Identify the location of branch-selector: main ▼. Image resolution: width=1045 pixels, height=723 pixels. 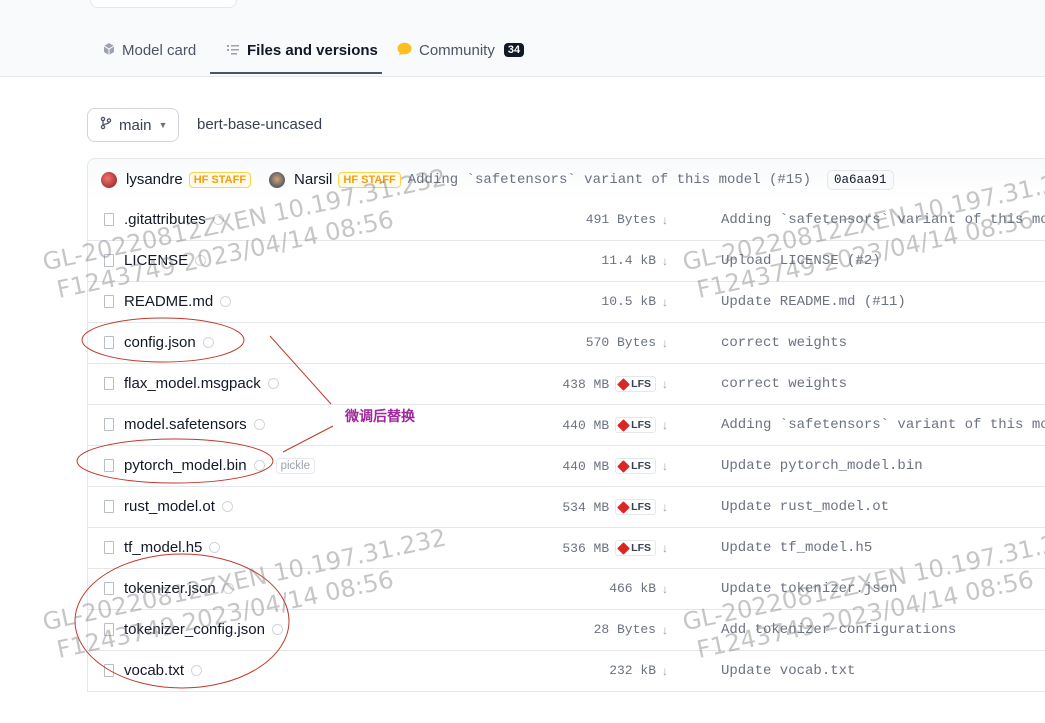
(133, 125).